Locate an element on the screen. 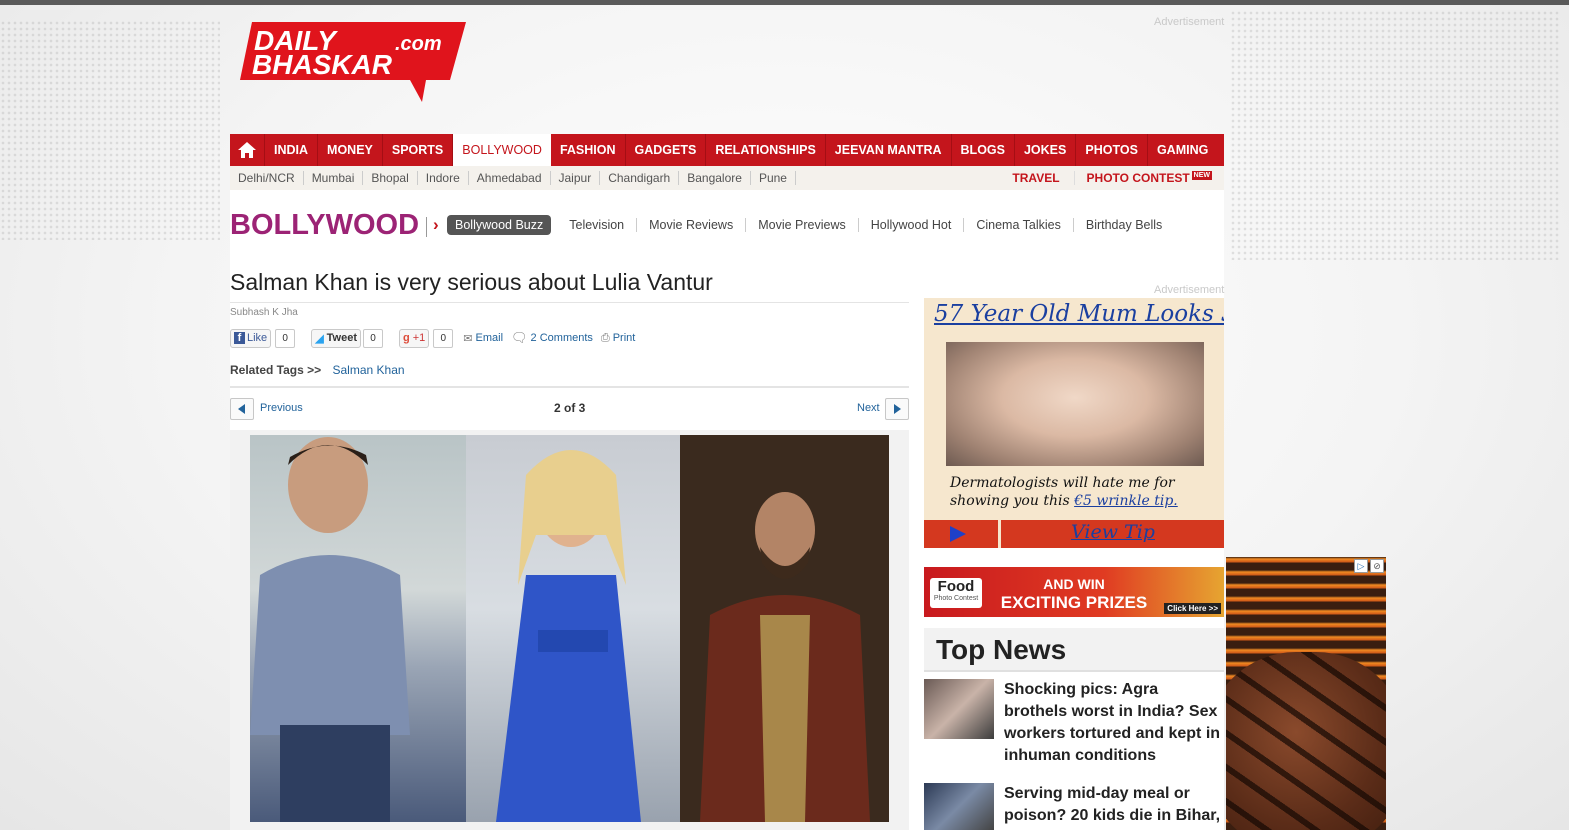 The height and width of the screenshot is (830, 1569). arrow-right-icon is located at coordinates (897, 409).